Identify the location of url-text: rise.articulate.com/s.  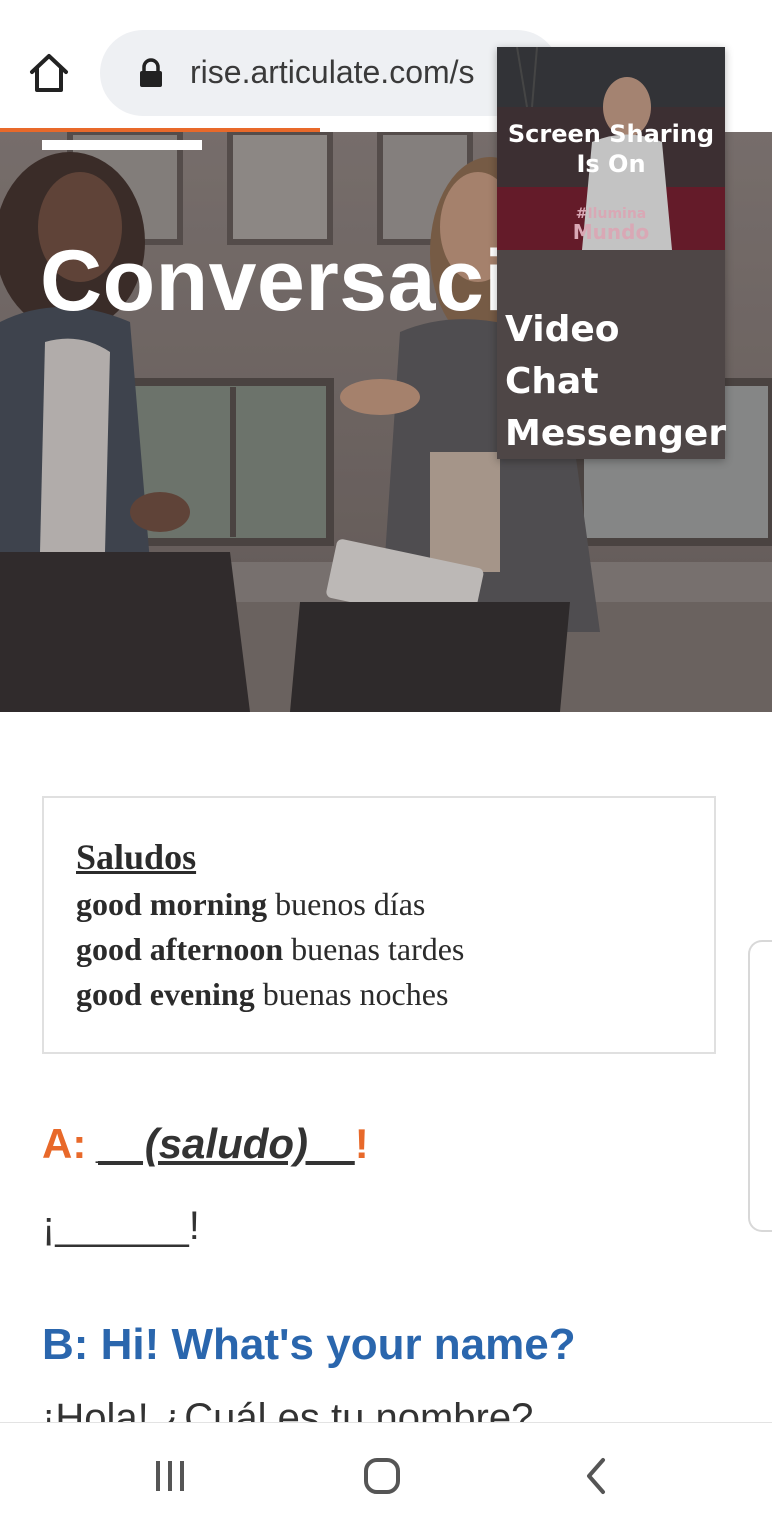
(332, 72).